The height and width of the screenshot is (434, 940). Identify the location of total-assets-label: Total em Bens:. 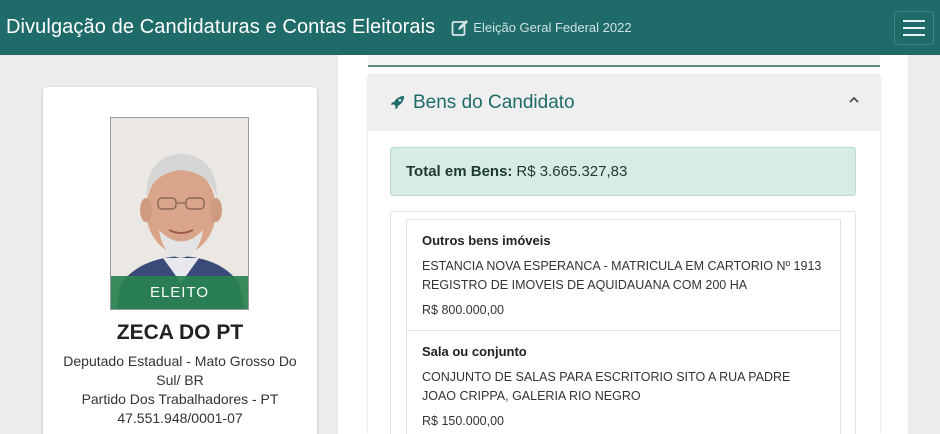
(459, 171).